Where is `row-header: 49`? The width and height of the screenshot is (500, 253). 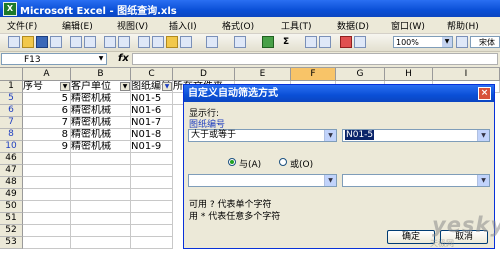
row-header: 49 is located at coordinates (11, 195).